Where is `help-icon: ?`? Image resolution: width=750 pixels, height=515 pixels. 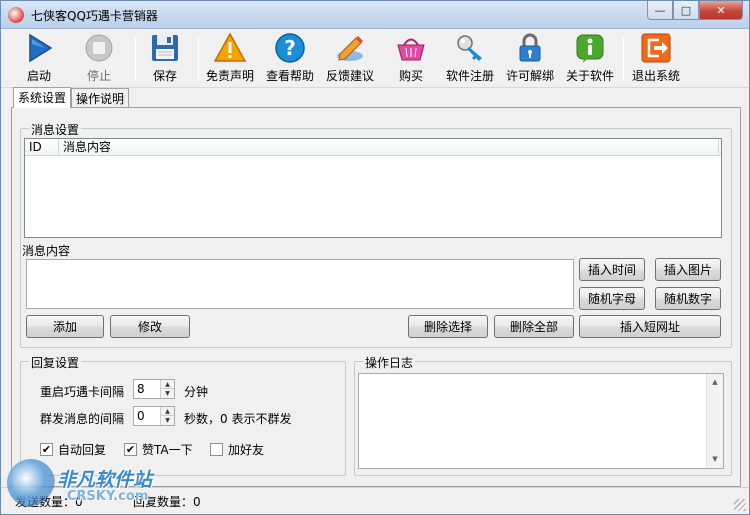
help-icon: ? is located at coordinates (290, 48).